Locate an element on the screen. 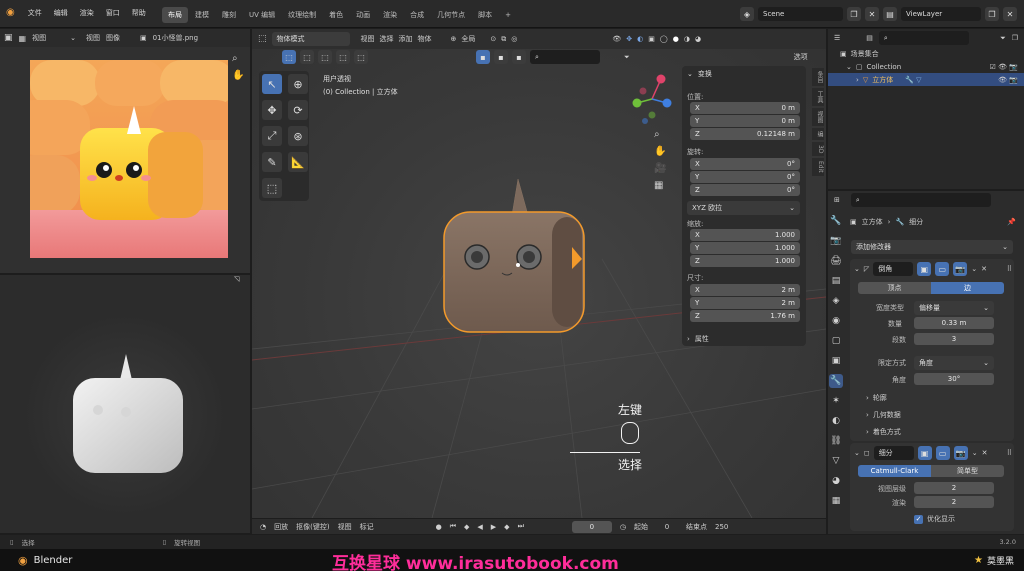  scene-collection-row: ▣ 场景集合 is located at coordinates (926, 53).